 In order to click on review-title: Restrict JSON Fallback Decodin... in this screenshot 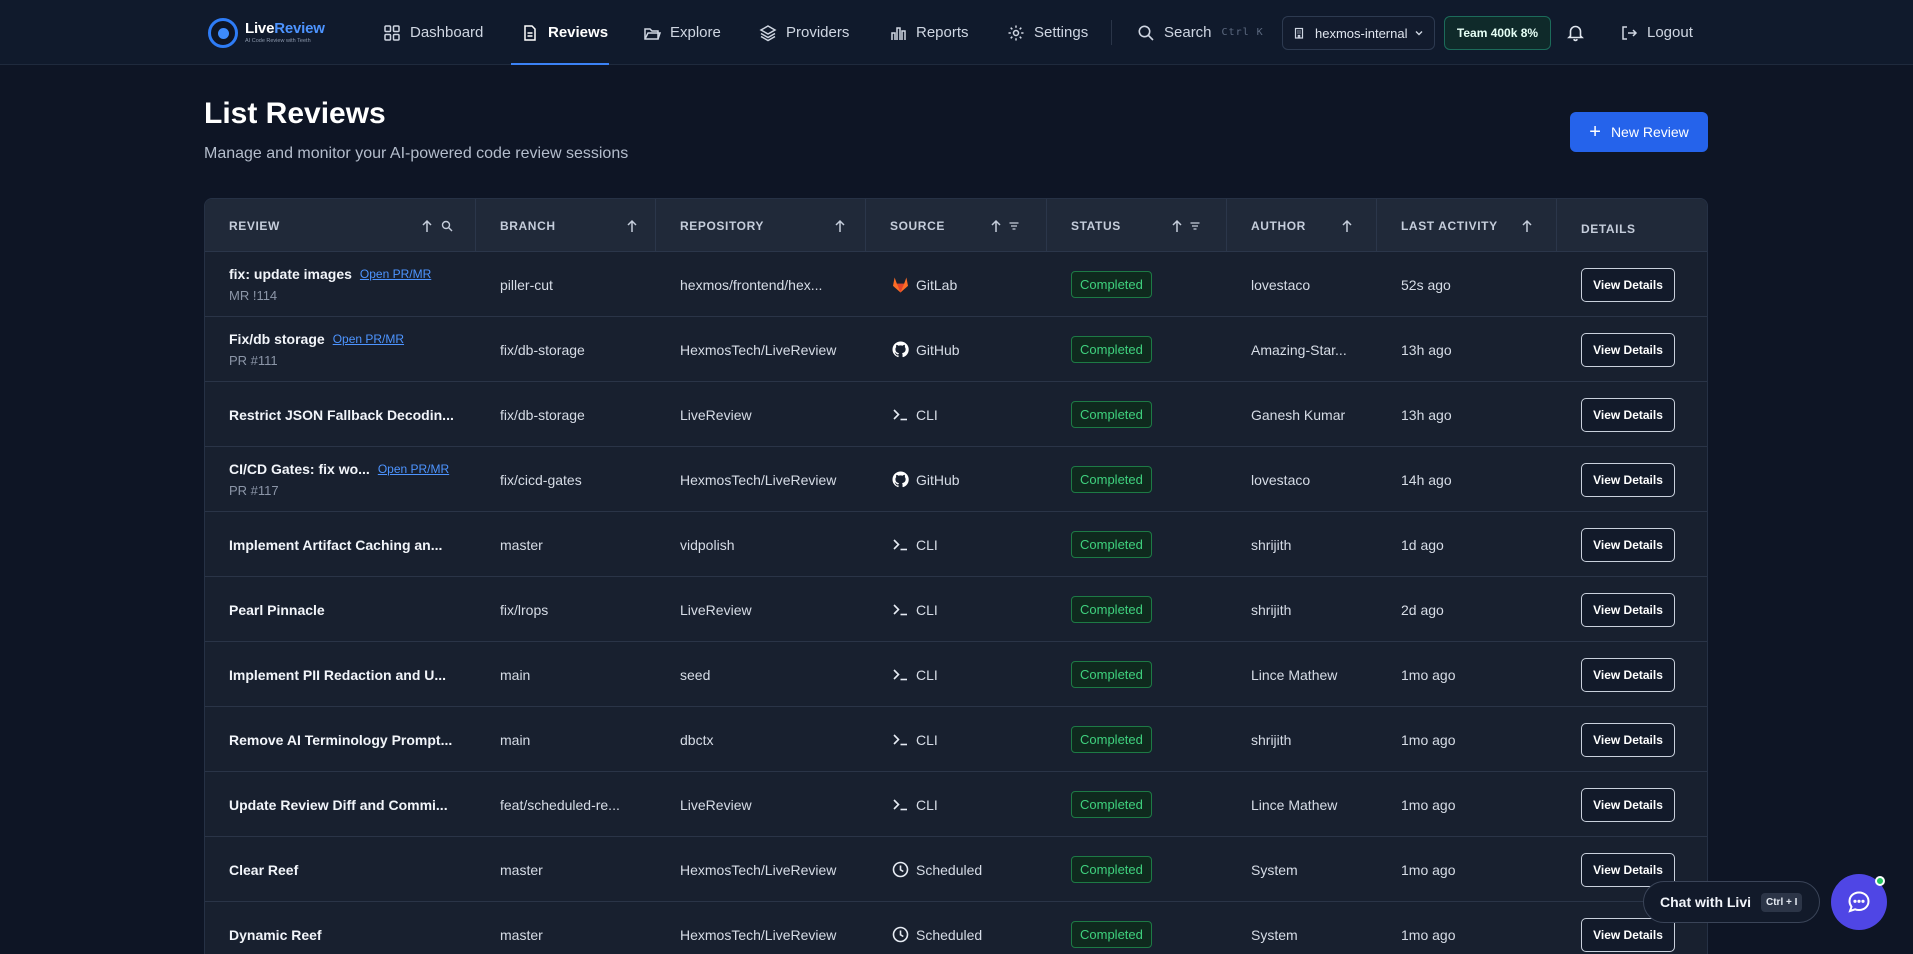, I will do `click(341, 414)`.